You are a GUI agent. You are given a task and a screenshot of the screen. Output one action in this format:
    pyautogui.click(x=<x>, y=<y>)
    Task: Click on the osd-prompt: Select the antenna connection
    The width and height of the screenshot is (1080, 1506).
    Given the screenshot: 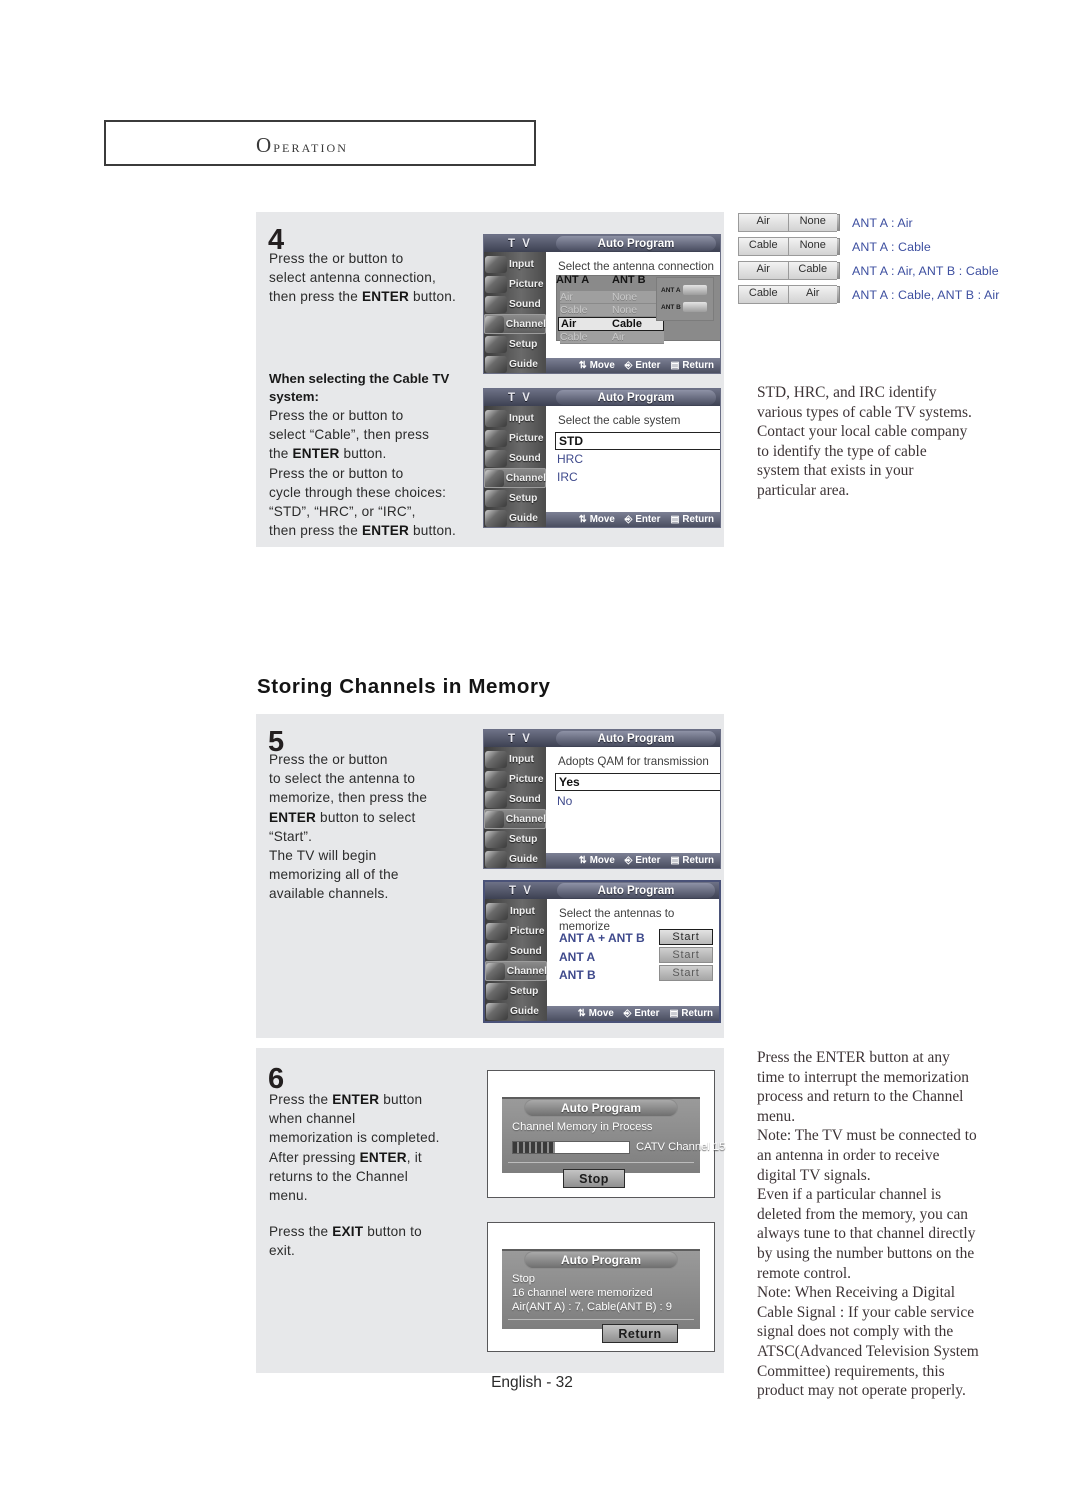 What is the action you would take?
    pyautogui.click(x=636, y=266)
    